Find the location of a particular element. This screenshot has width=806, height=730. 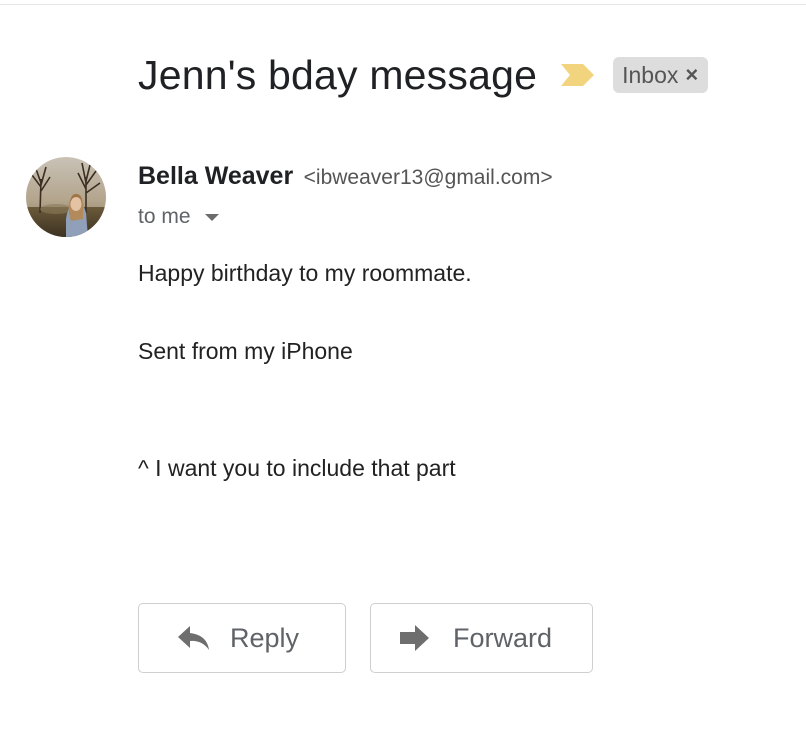

sender-line: Bella Weaver <ibweaver13@gmail.com> is located at coordinates (345, 176).